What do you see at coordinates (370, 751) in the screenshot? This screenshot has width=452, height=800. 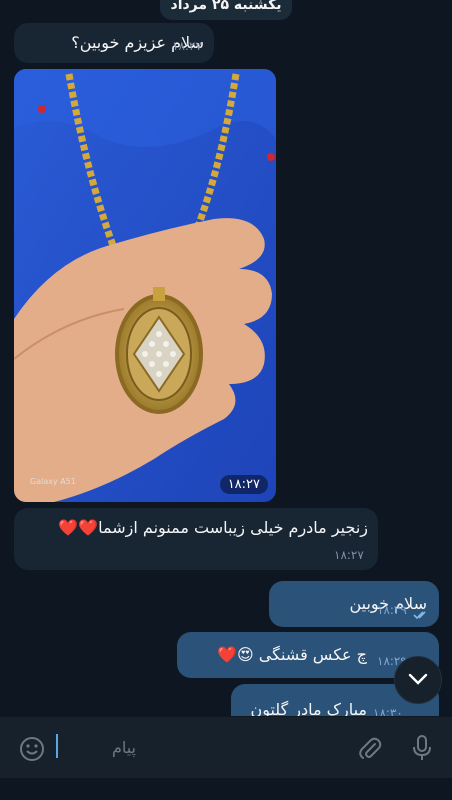 I see `attach-icon` at bounding box center [370, 751].